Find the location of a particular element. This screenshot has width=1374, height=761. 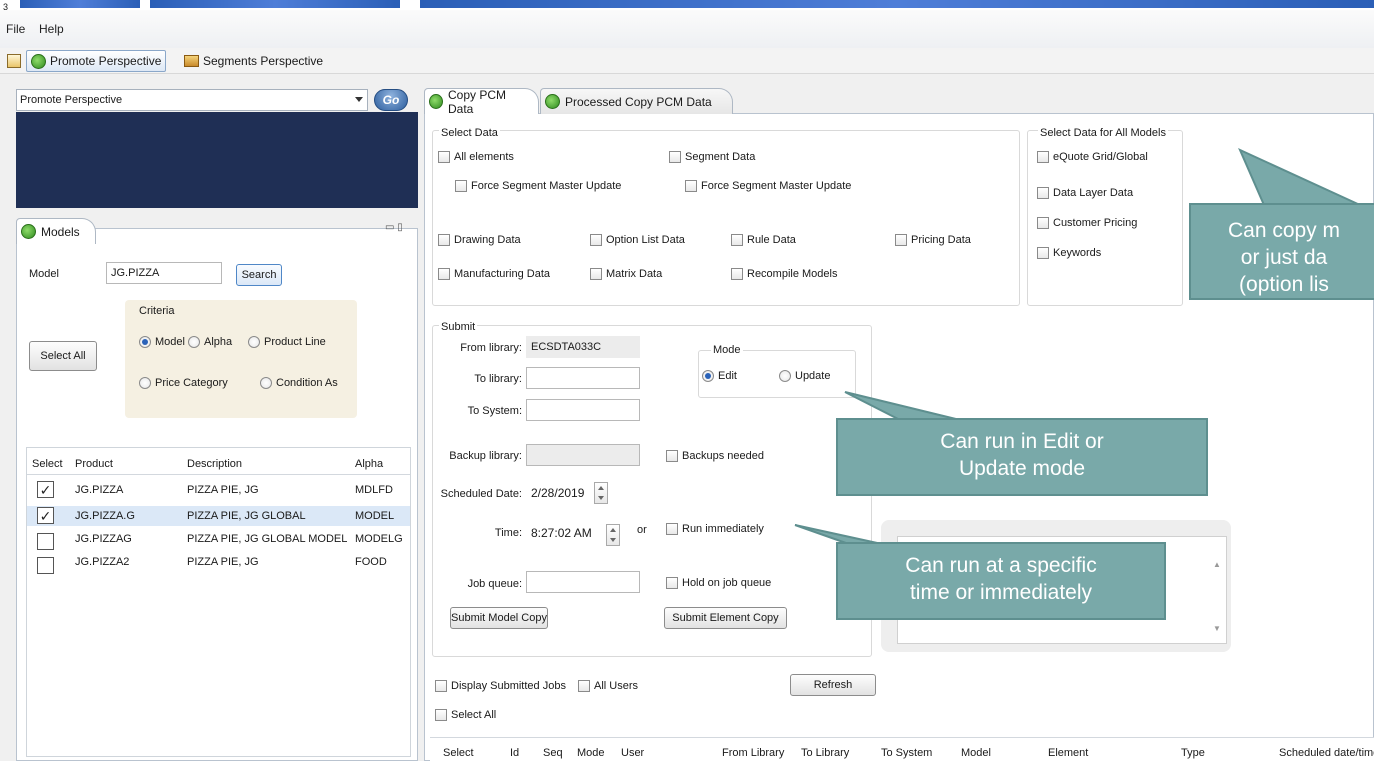

callout-time-line: time or immediately is located at coordinates (1001, 592).